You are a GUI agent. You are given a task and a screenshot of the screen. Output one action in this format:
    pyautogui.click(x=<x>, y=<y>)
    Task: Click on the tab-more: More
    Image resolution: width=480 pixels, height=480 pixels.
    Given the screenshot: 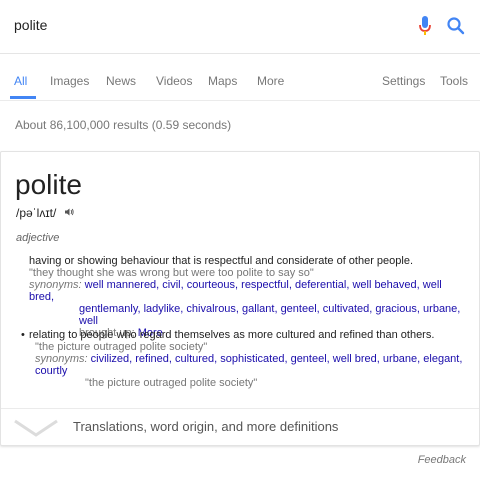 What is the action you would take?
    pyautogui.click(x=270, y=81)
    